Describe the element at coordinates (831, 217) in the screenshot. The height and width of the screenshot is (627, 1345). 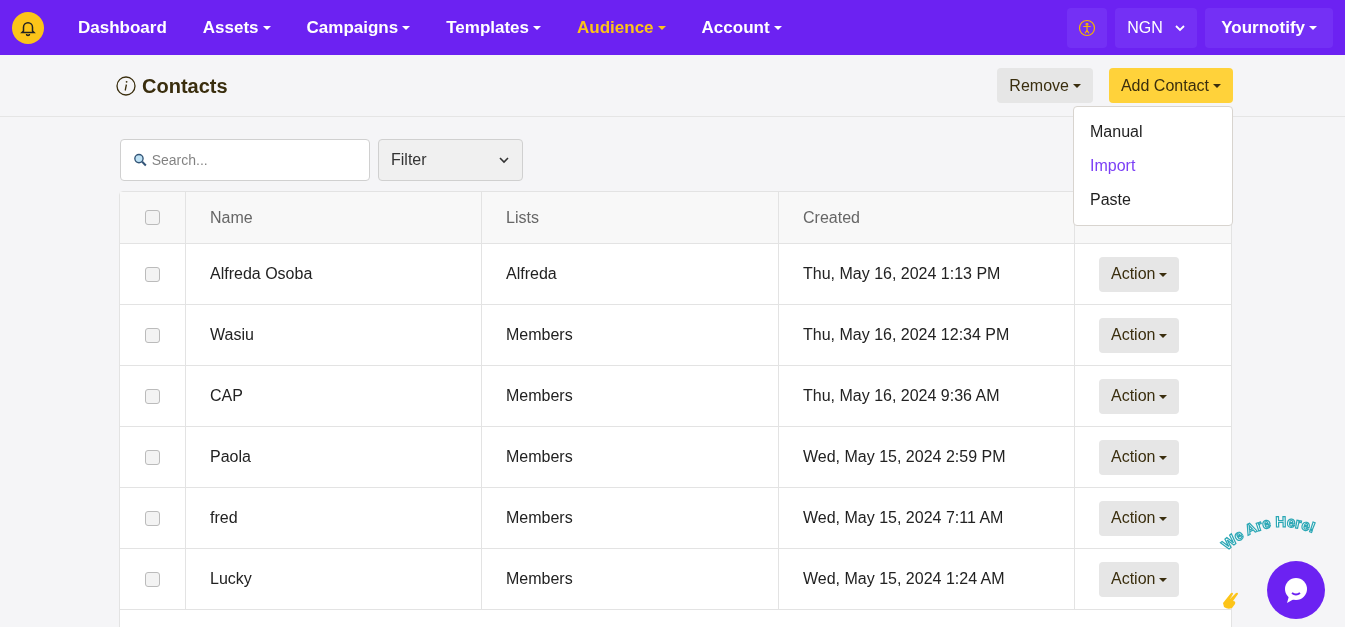
I see `column-header: Created` at that location.